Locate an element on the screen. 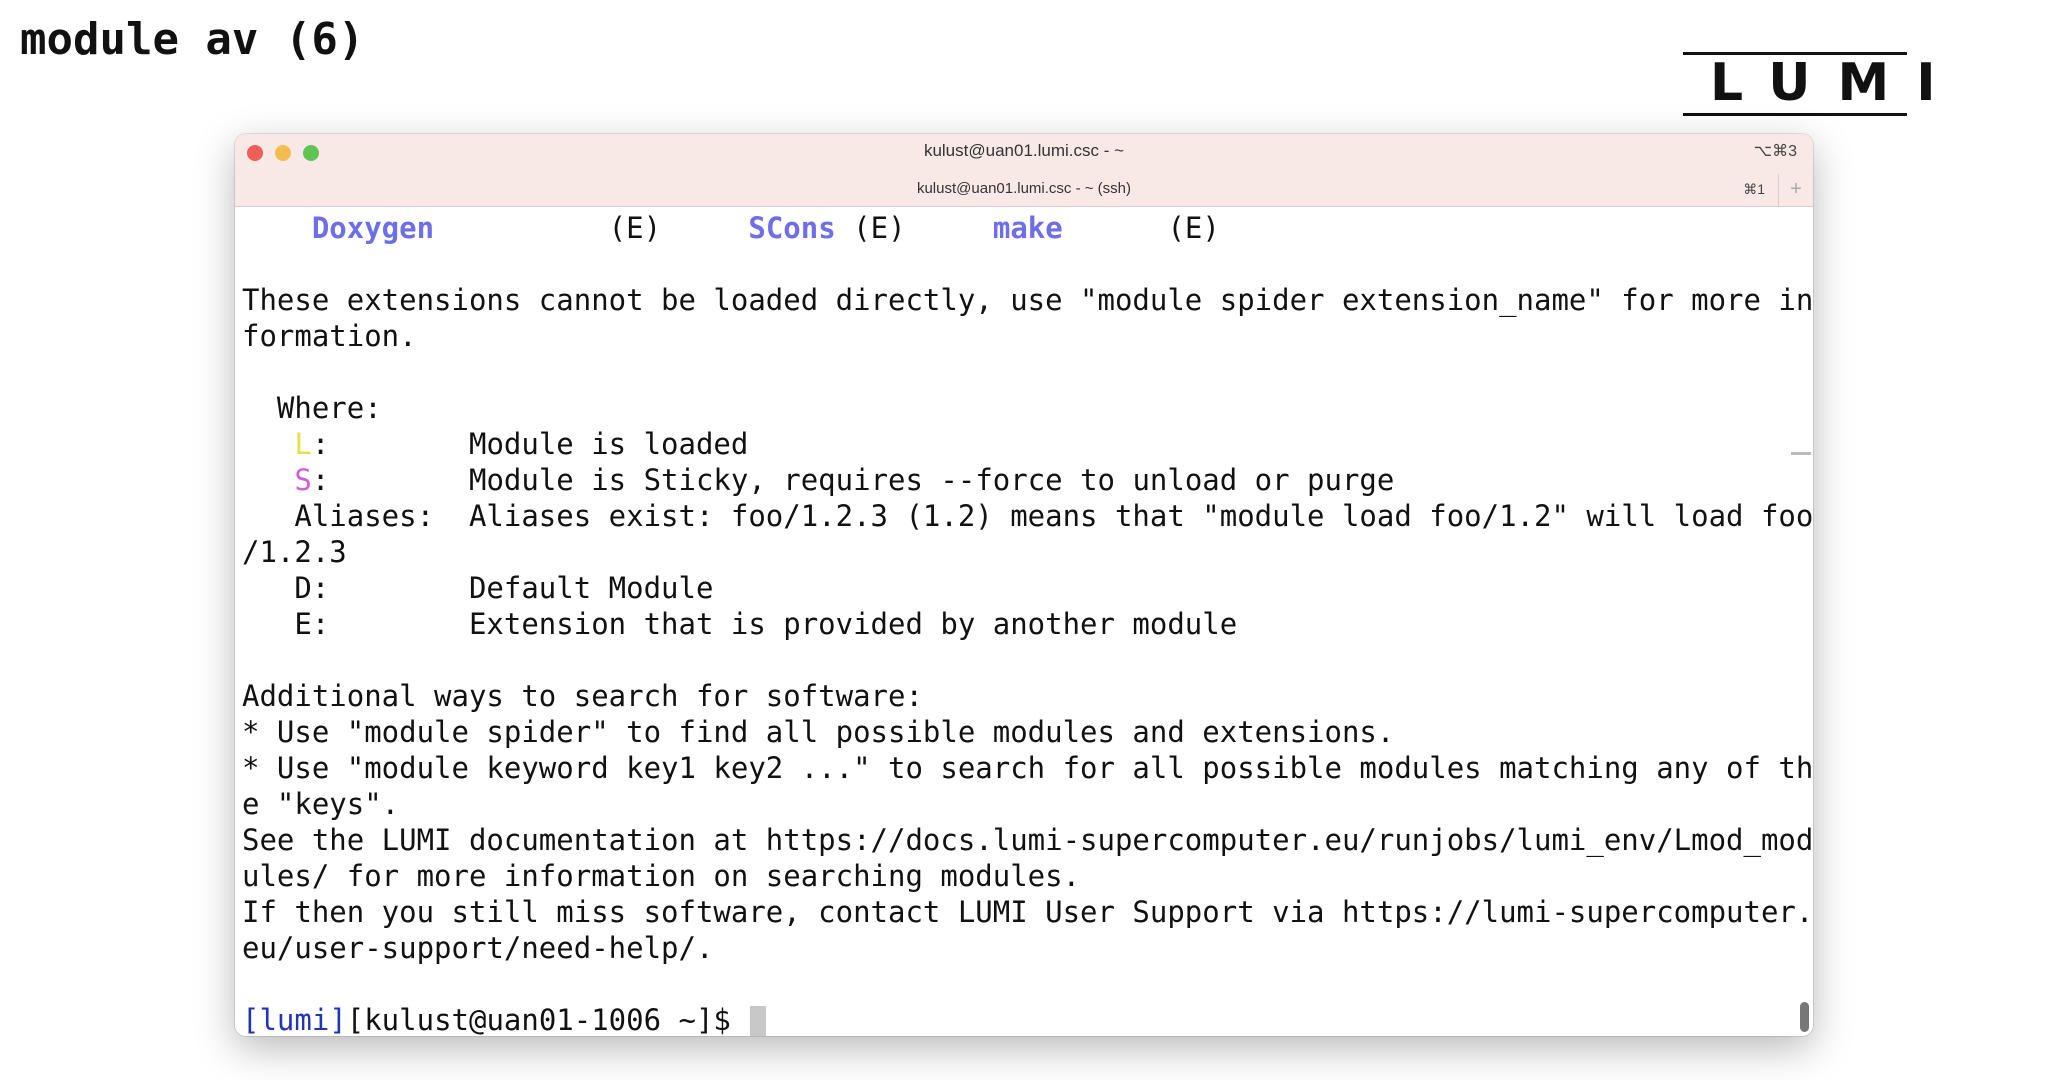  prompt-host-tag: [lumi] is located at coordinates (294, 1019).